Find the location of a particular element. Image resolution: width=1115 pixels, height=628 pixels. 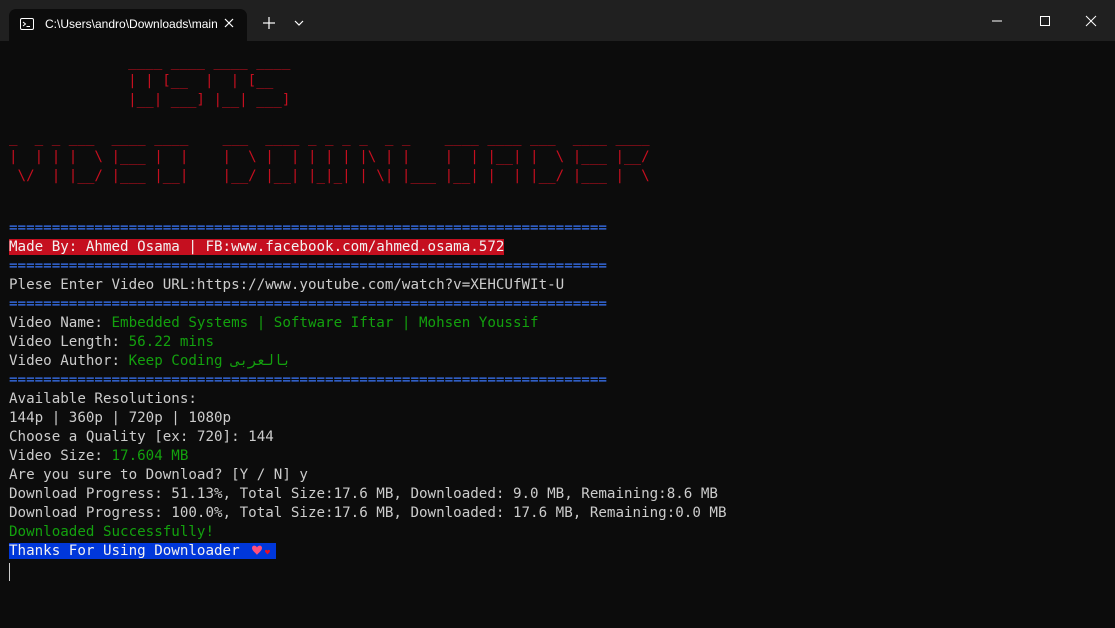

title-bar: C:\Users\andro\Downloads\main is located at coordinates (557, 20).